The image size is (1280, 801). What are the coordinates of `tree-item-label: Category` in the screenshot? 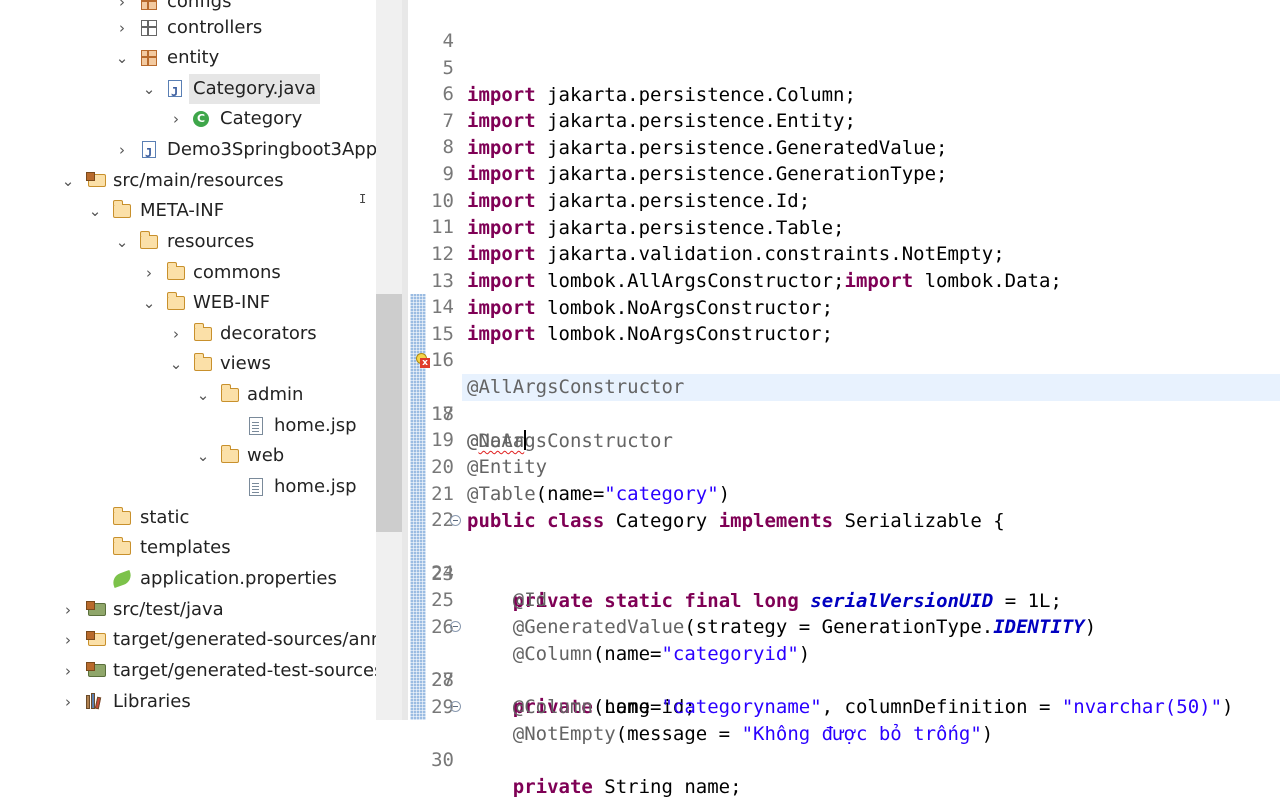 It's located at (261, 118).